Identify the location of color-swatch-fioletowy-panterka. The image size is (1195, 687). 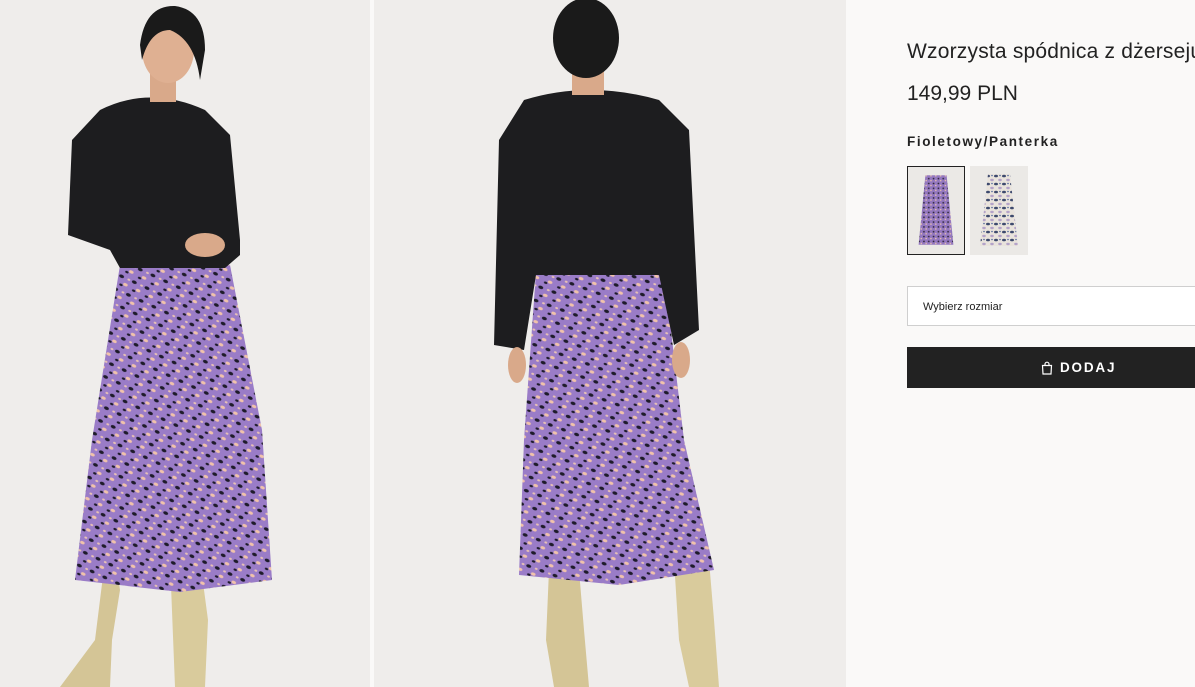
(936, 210).